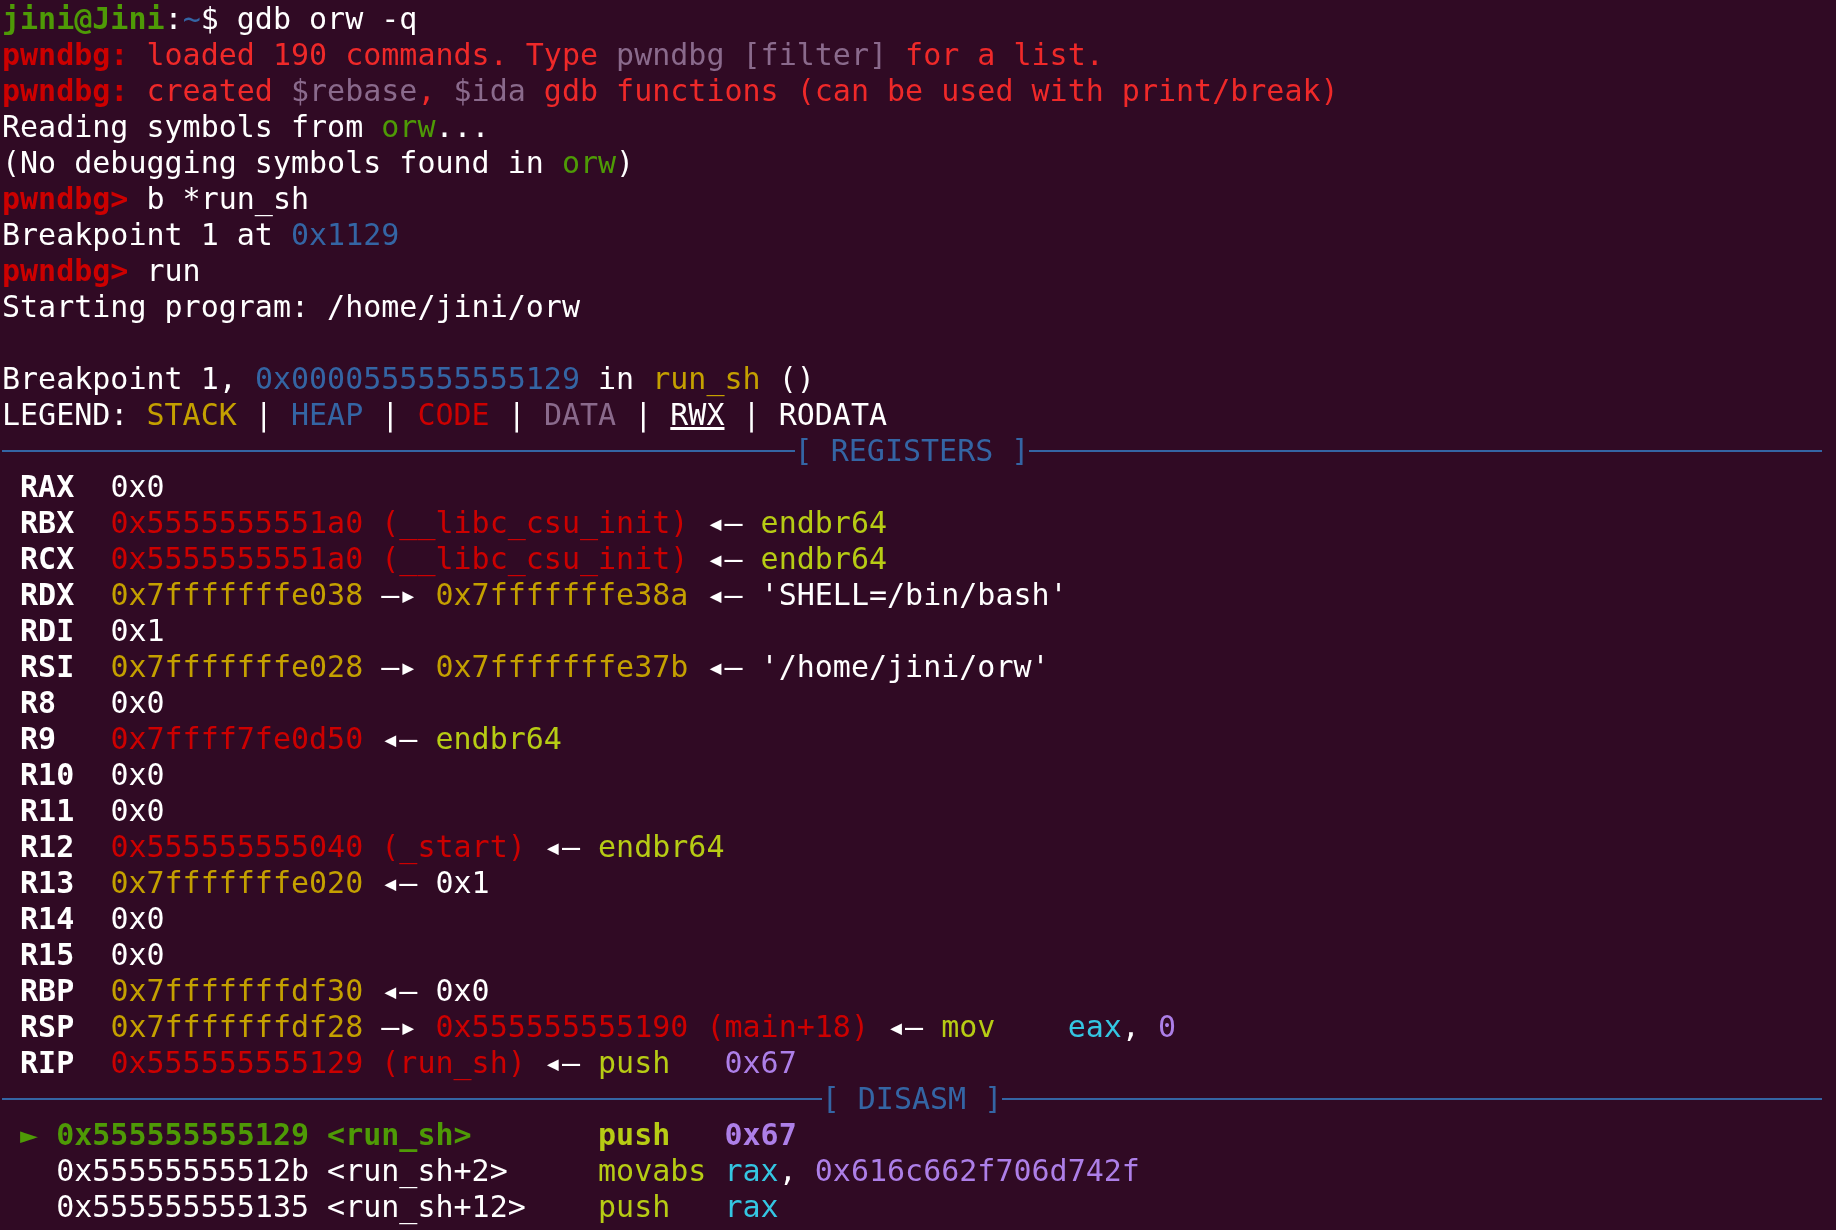 Image resolution: width=1836 pixels, height=1230 pixels. Describe the element at coordinates (453, 415) in the screenshot. I see `terminal-text: CODE` at that location.